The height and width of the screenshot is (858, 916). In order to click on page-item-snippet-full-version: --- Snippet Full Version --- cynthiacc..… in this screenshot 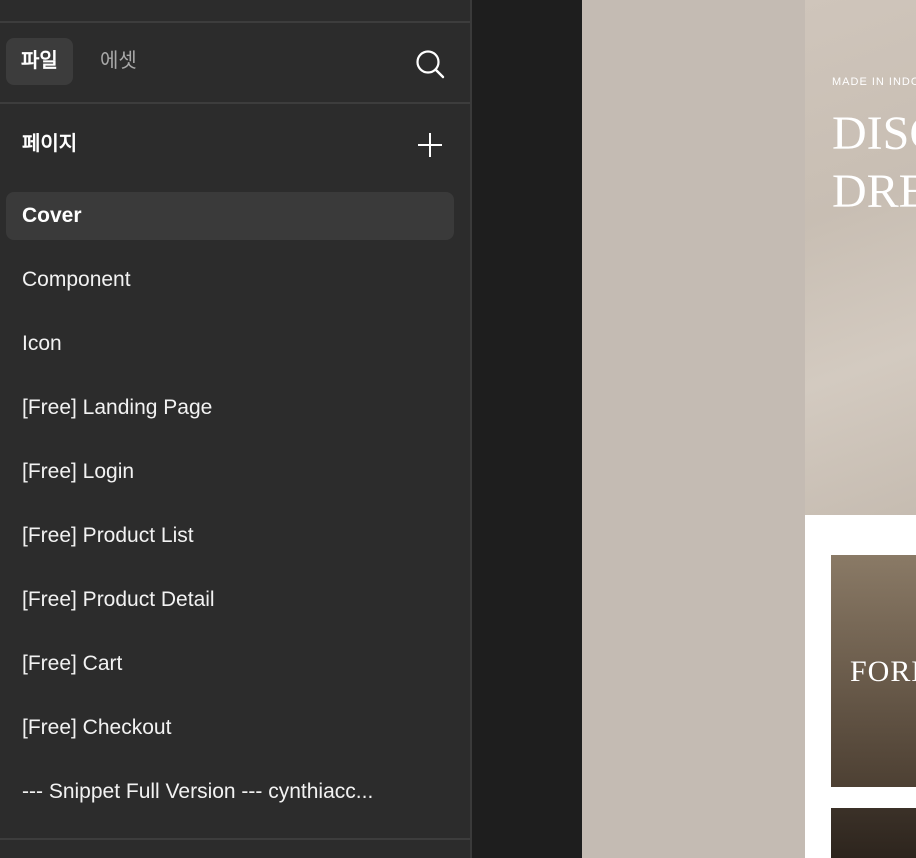, I will do `click(230, 792)`.